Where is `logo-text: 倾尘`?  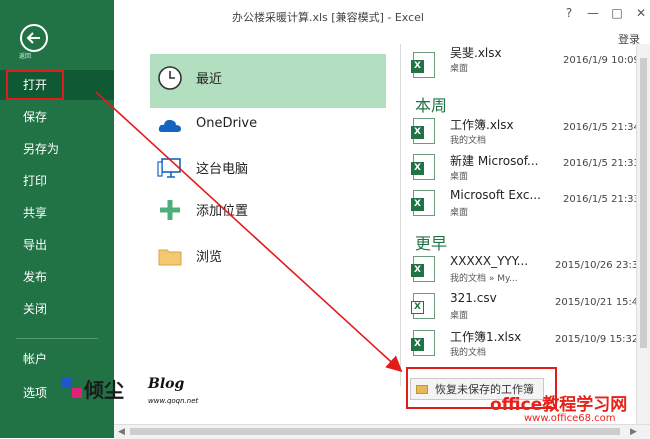 logo-text: 倾尘 is located at coordinates (104, 390).